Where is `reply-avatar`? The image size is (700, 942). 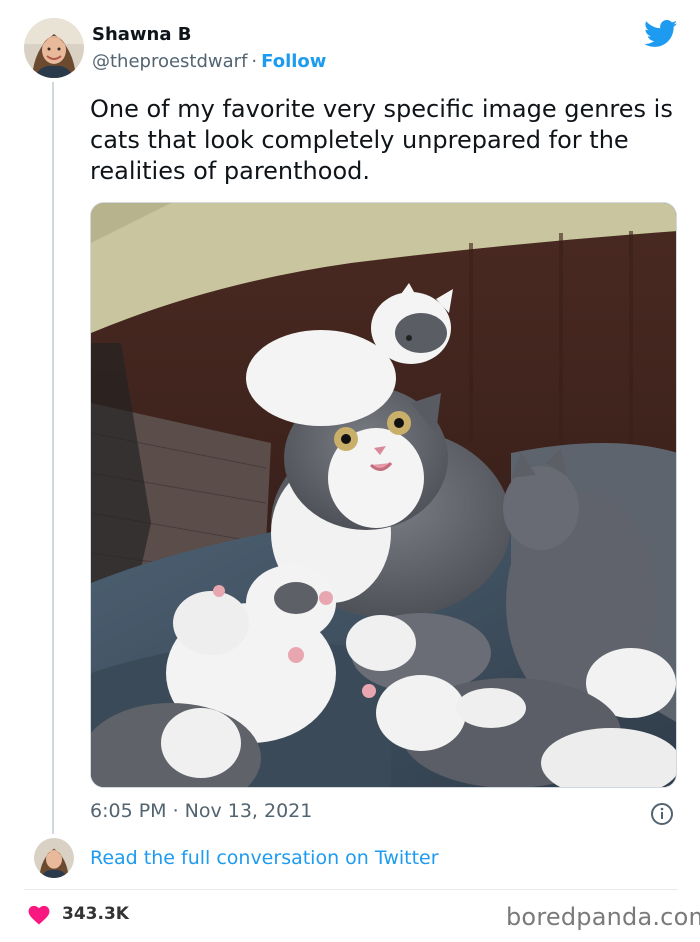
reply-avatar is located at coordinates (54, 858).